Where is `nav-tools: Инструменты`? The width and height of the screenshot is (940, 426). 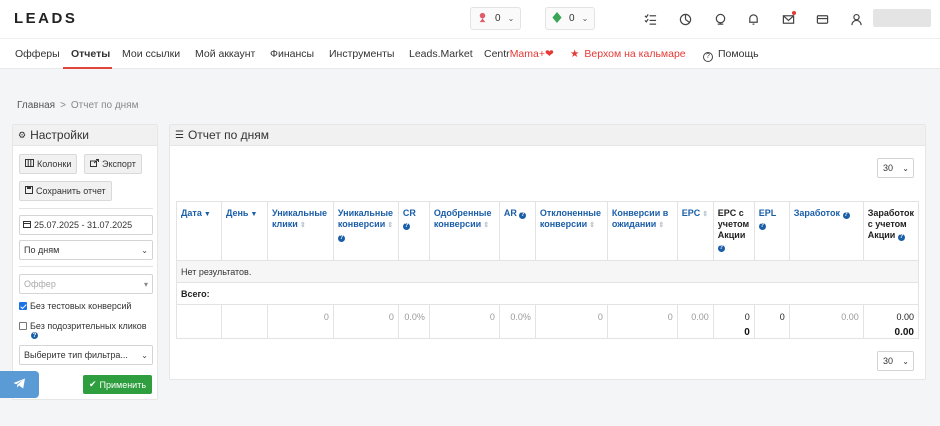
nav-tools: Инструменты is located at coordinates (361, 54).